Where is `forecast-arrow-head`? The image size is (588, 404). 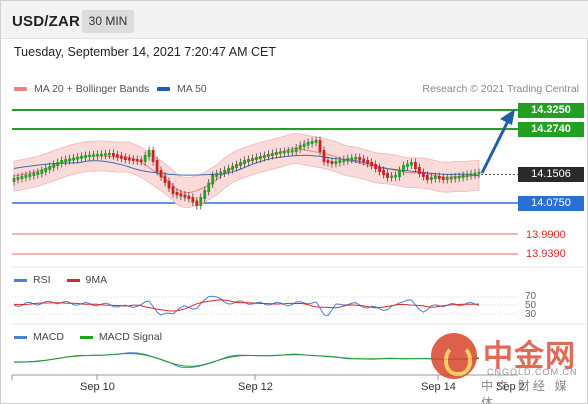 forecast-arrow-head is located at coordinates (507, 117).